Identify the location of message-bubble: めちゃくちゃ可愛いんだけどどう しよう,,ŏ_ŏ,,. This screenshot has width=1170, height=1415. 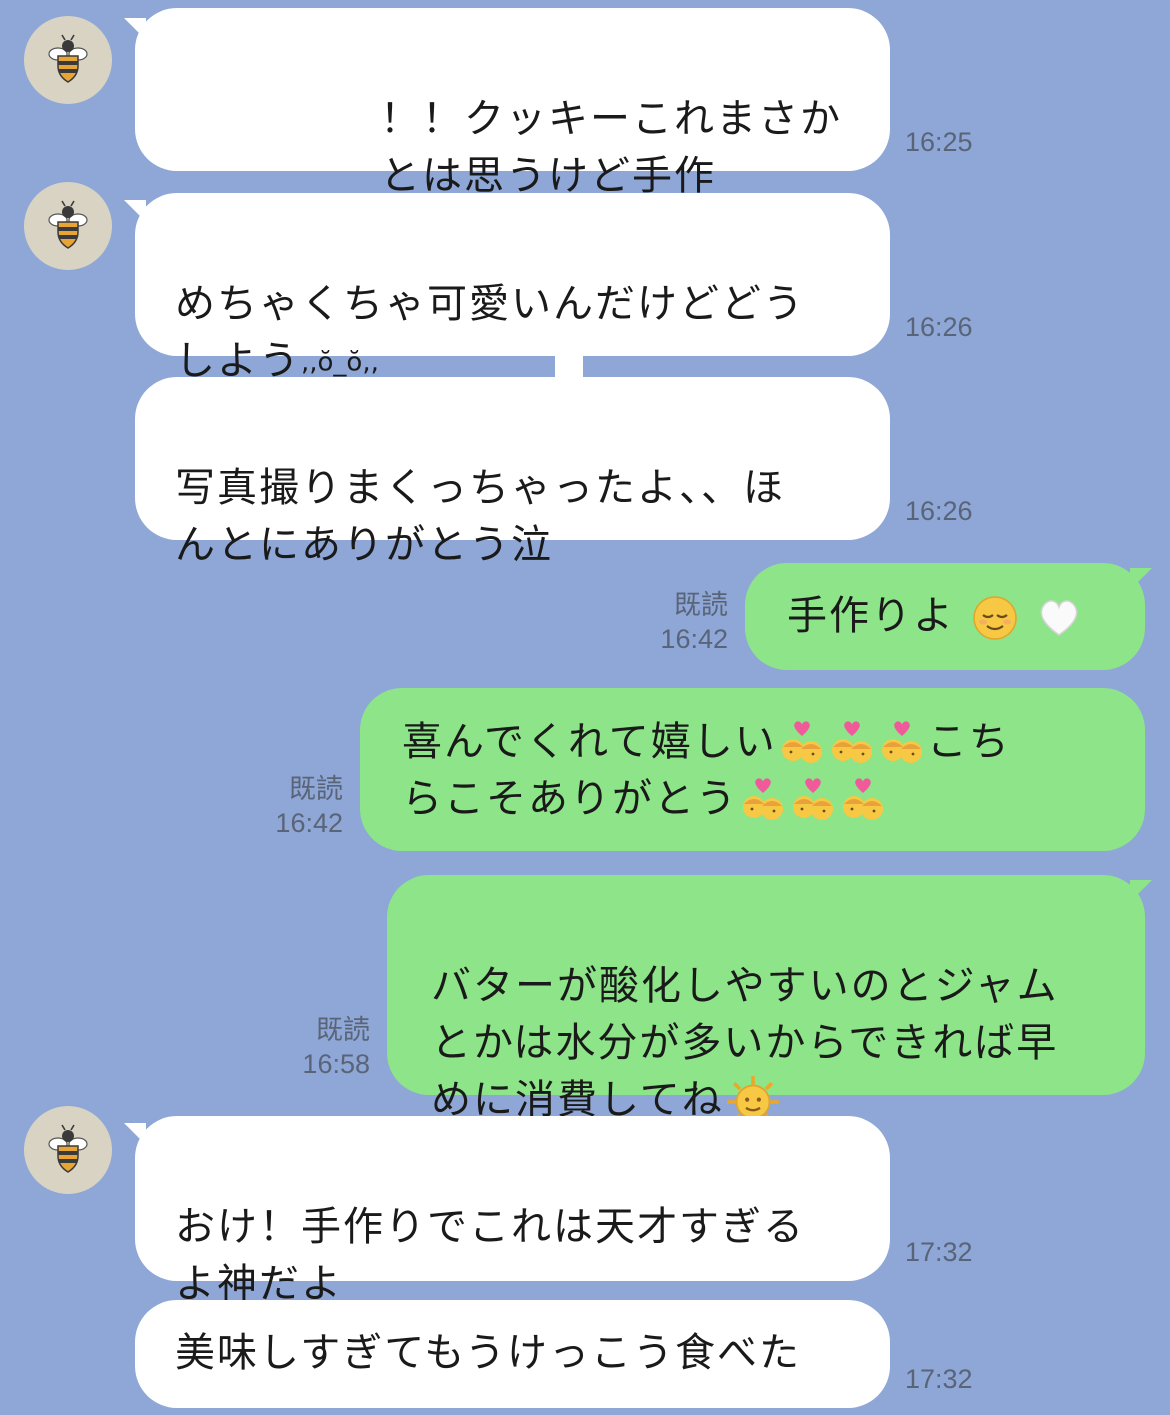
(512, 288).